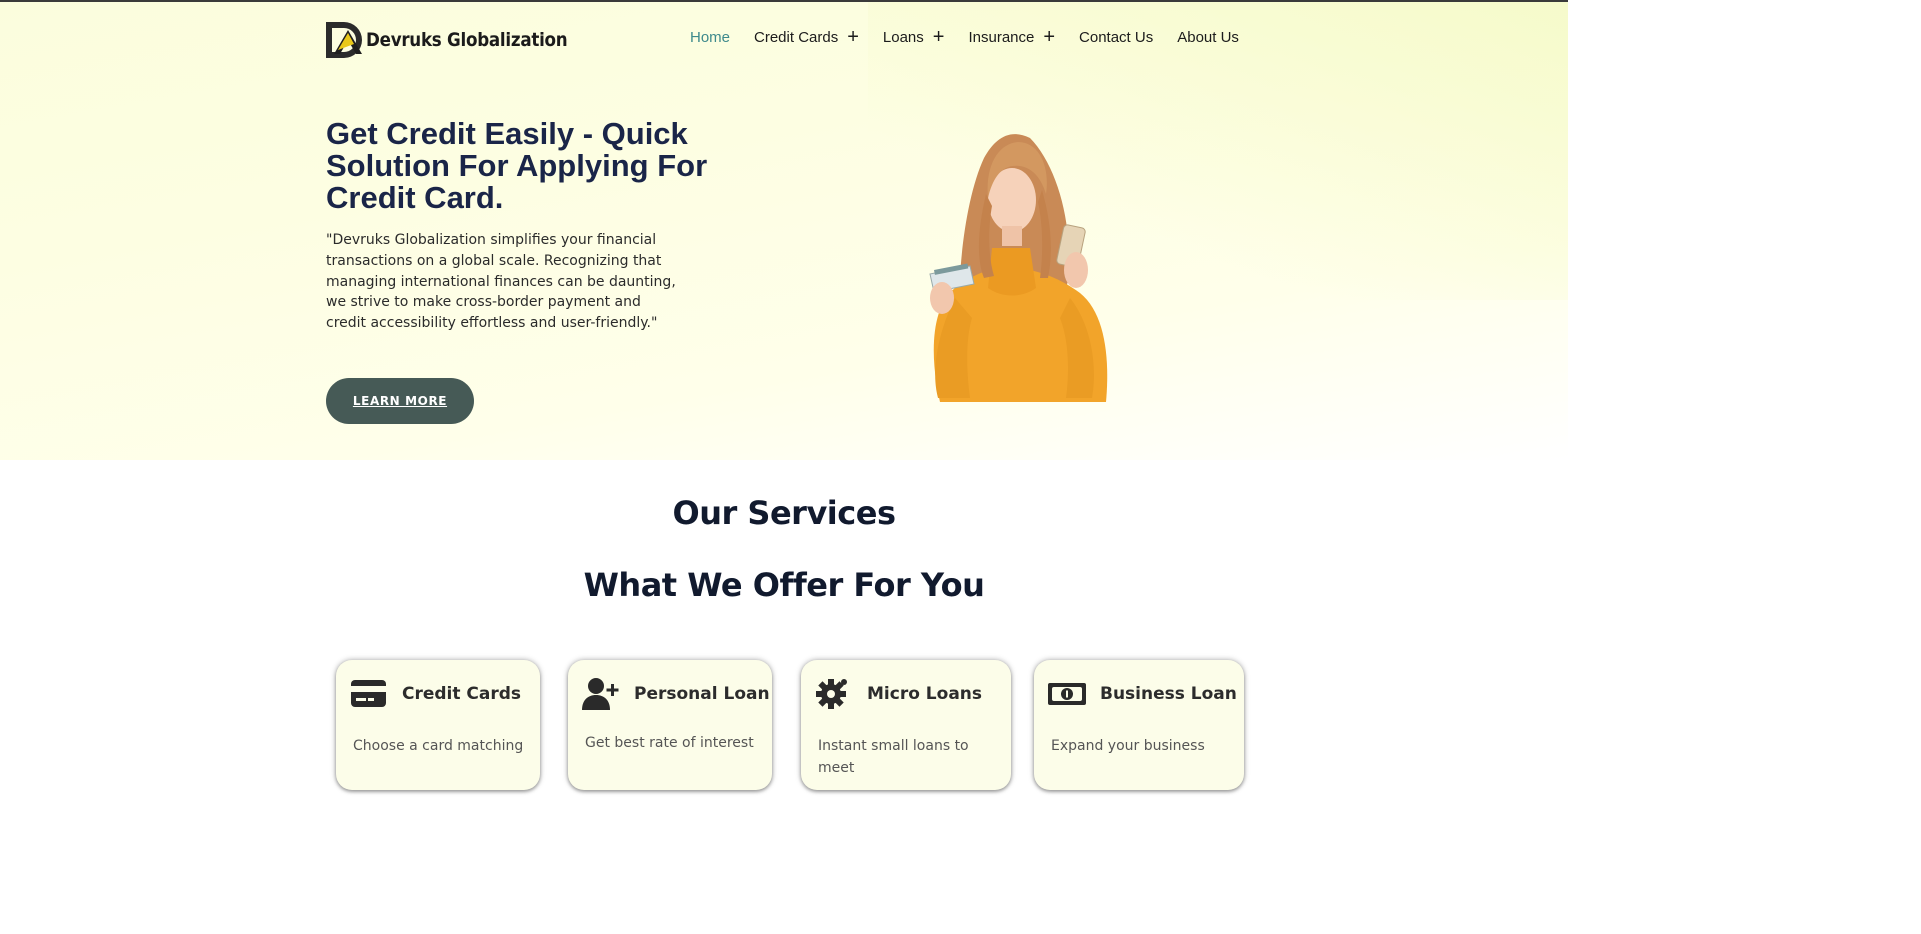 The image size is (1921, 934). Describe the element at coordinates (1139, 725) in the screenshot. I see `service-card-business-loan: Business Loan Expand your business` at that location.